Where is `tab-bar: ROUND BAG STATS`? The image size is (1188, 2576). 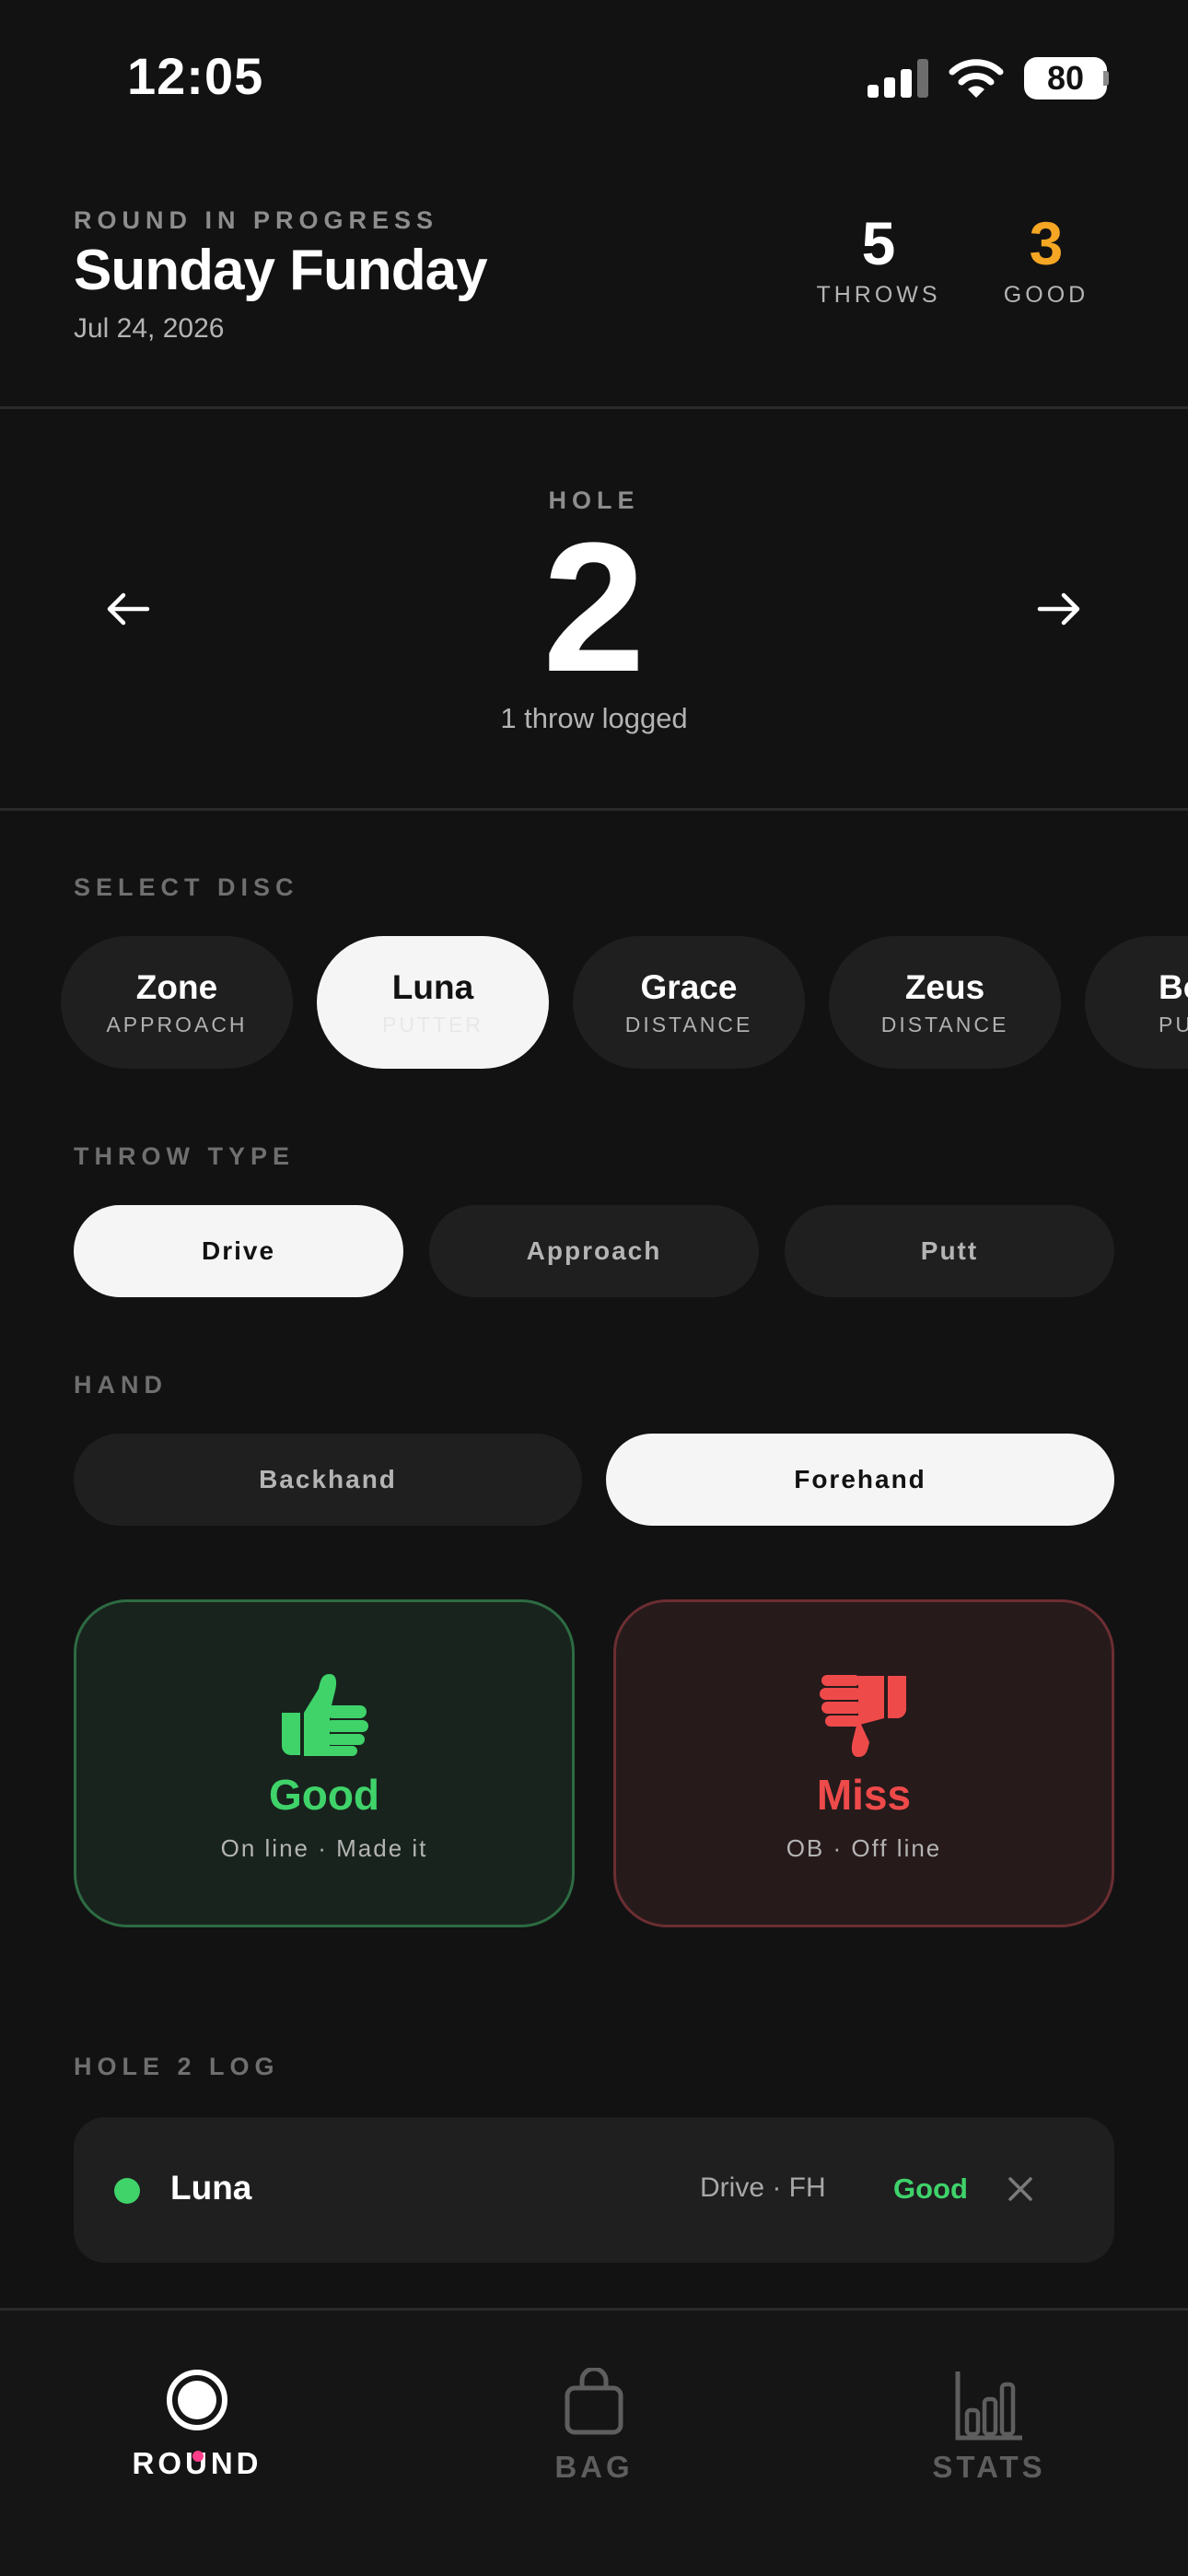
tab-bar: ROUND BAG STATS is located at coordinates (594, 2442).